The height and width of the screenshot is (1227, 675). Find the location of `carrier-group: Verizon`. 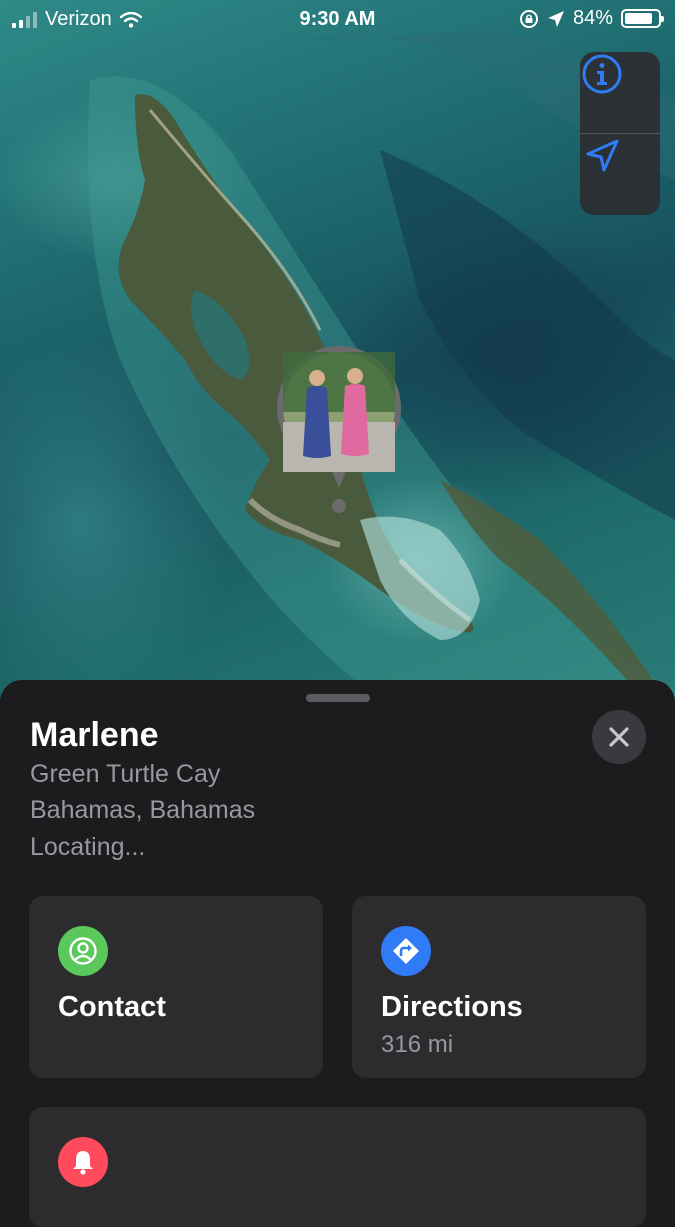

carrier-group: Verizon is located at coordinates (77, 19).